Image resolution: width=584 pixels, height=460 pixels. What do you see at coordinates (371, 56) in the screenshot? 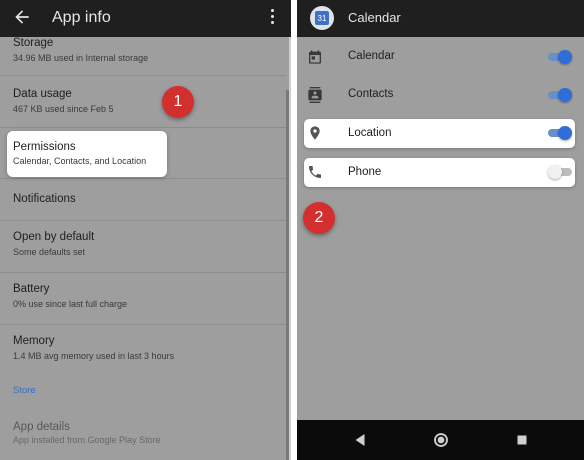
I see `permission-label: Calendar` at bounding box center [371, 56].